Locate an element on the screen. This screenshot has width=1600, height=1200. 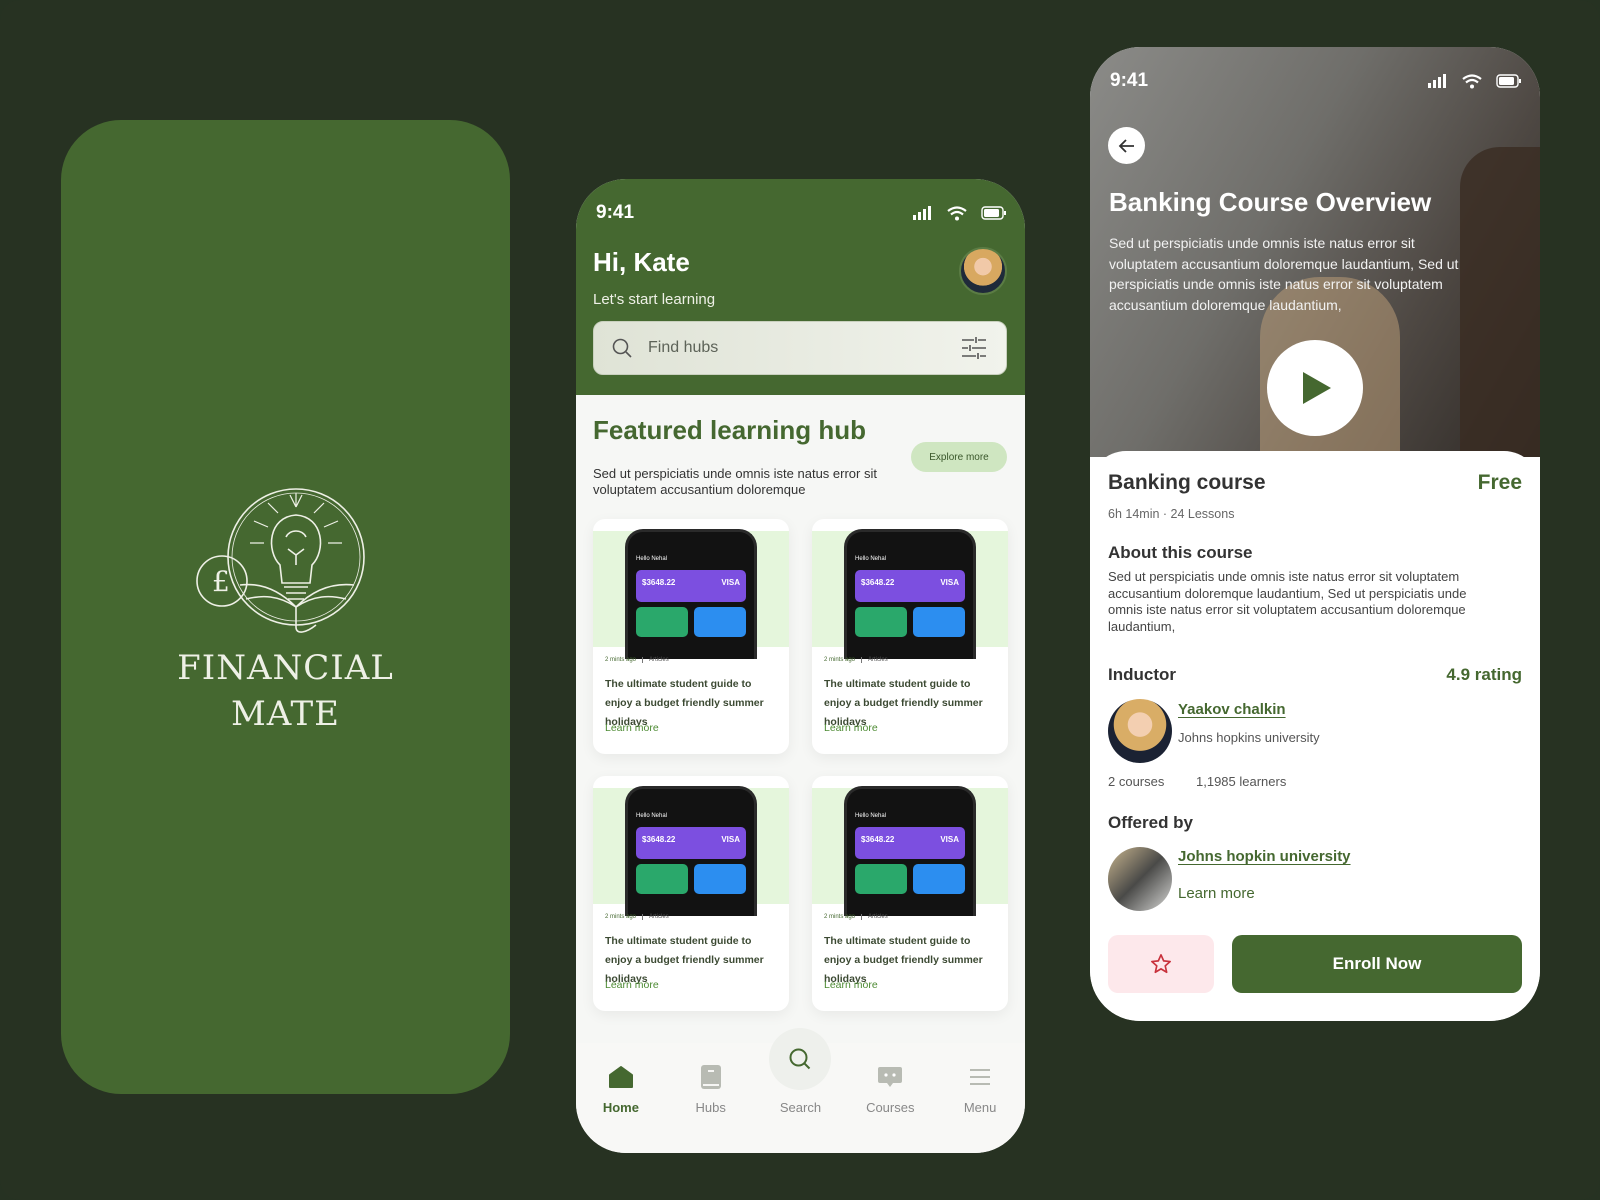
back-button is located at coordinates (1126, 145).